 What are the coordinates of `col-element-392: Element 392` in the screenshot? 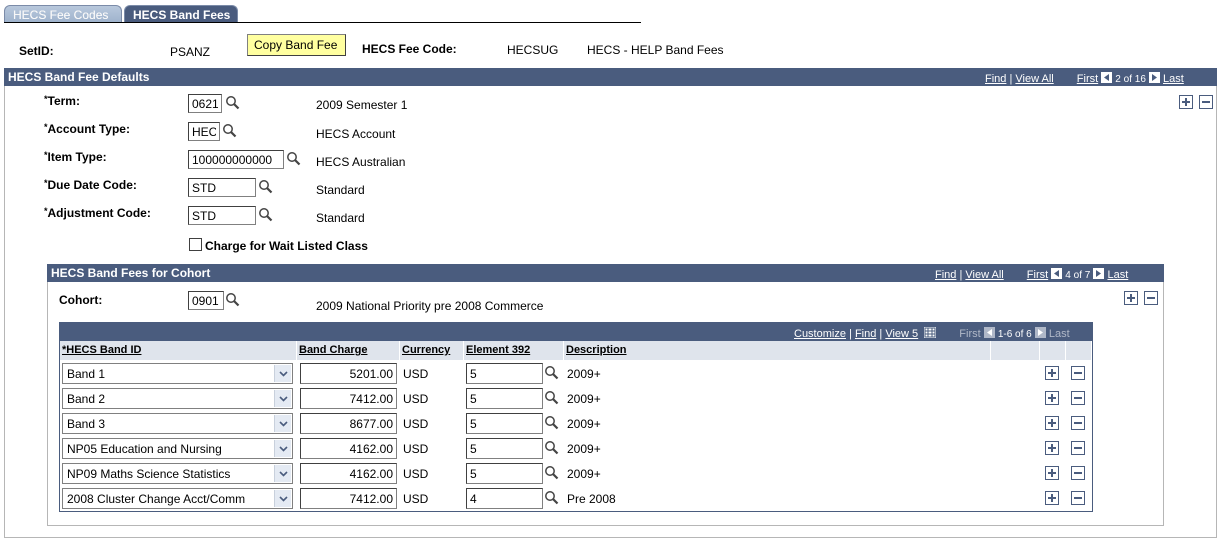 It's located at (514, 350).